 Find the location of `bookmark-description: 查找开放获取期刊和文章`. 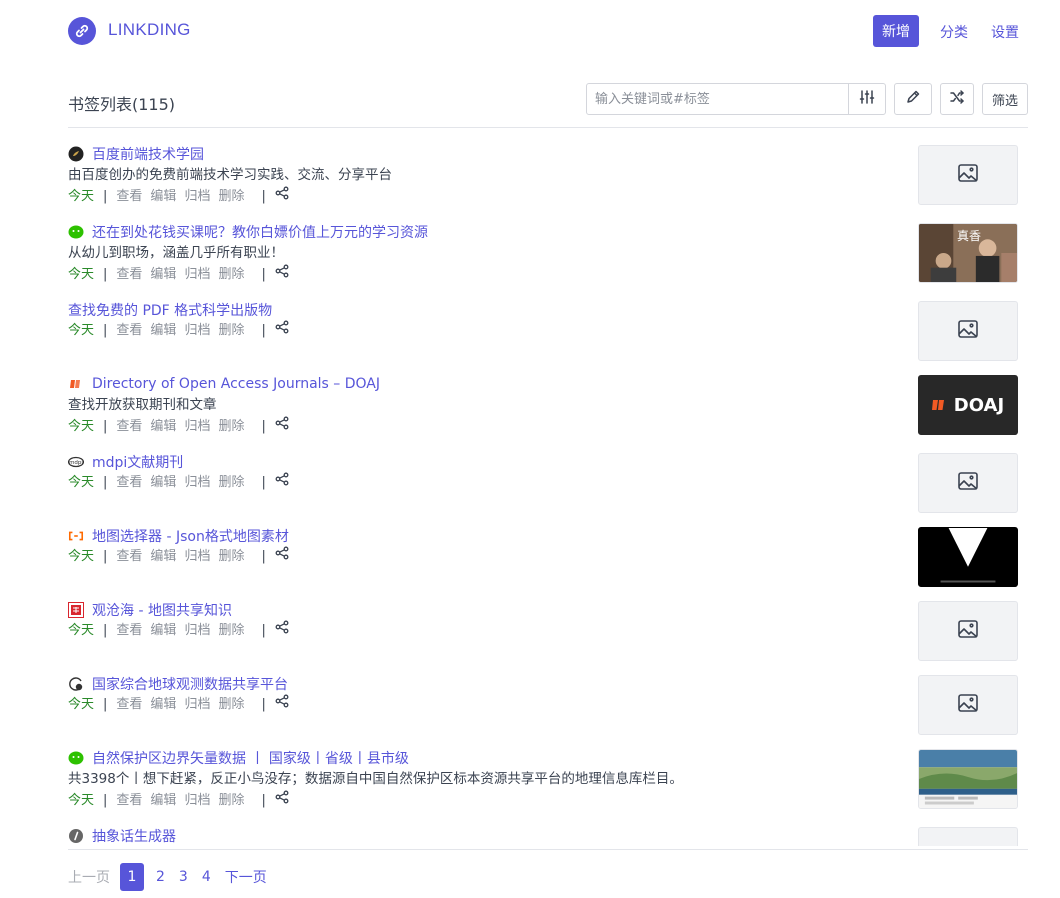

bookmark-description: 查找开放获取期刊和文章 is located at coordinates (142, 405).